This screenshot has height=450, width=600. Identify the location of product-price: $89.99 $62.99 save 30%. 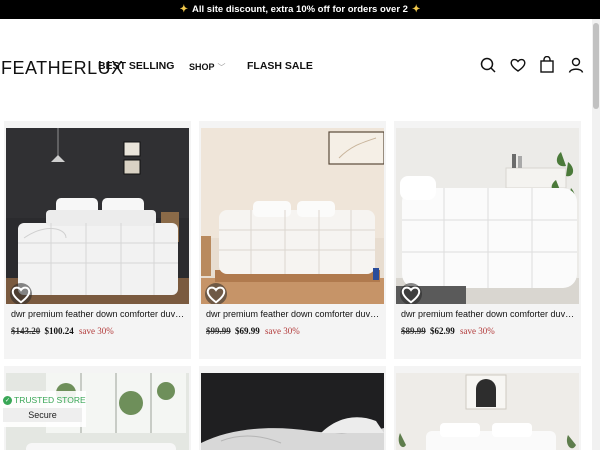
(448, 331).